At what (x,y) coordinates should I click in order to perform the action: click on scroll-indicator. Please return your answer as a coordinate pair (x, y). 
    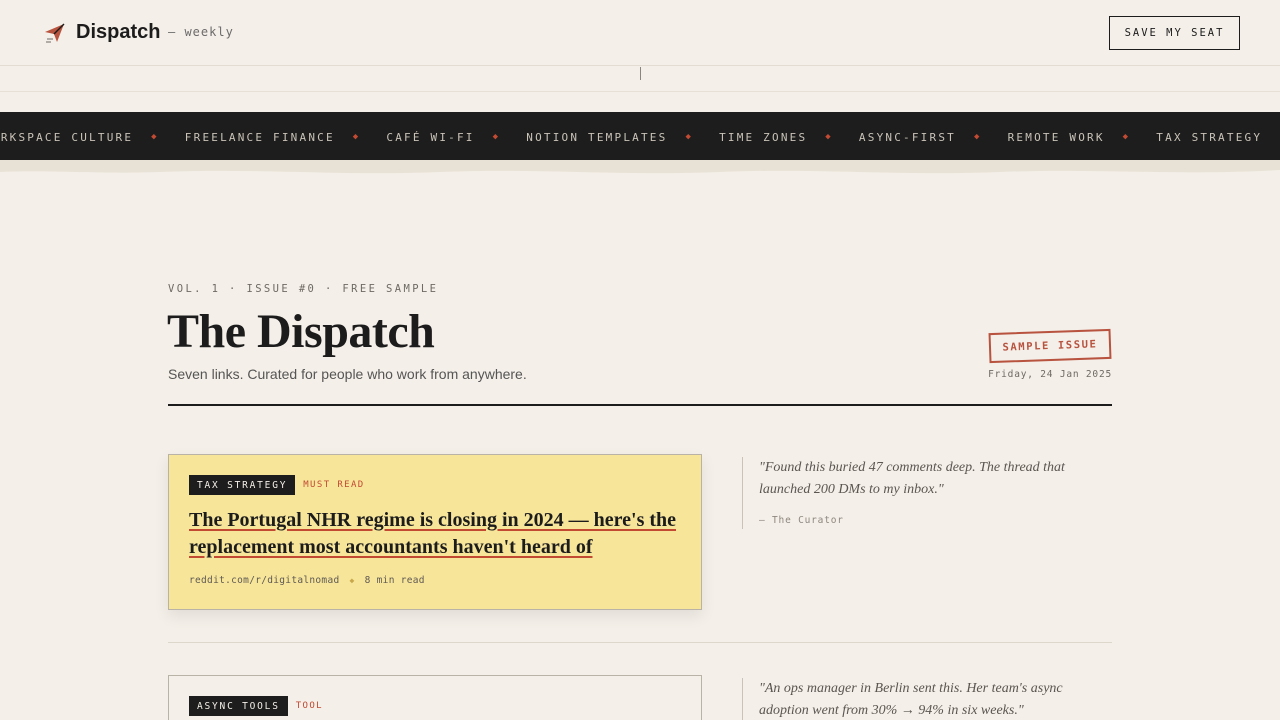
    Looking at the image, I should click on (640, 73).